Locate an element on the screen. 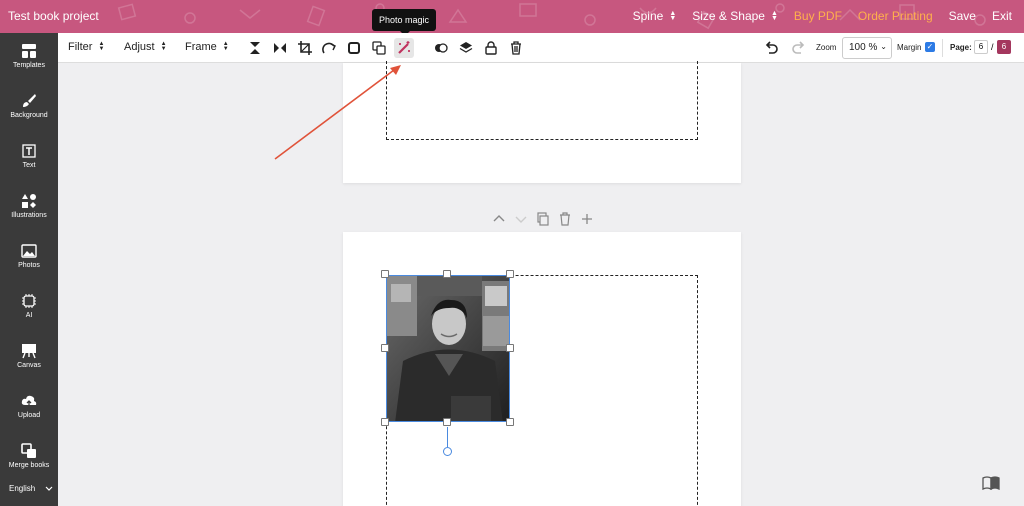  book-view-icon is located at coordinates (991, 483).